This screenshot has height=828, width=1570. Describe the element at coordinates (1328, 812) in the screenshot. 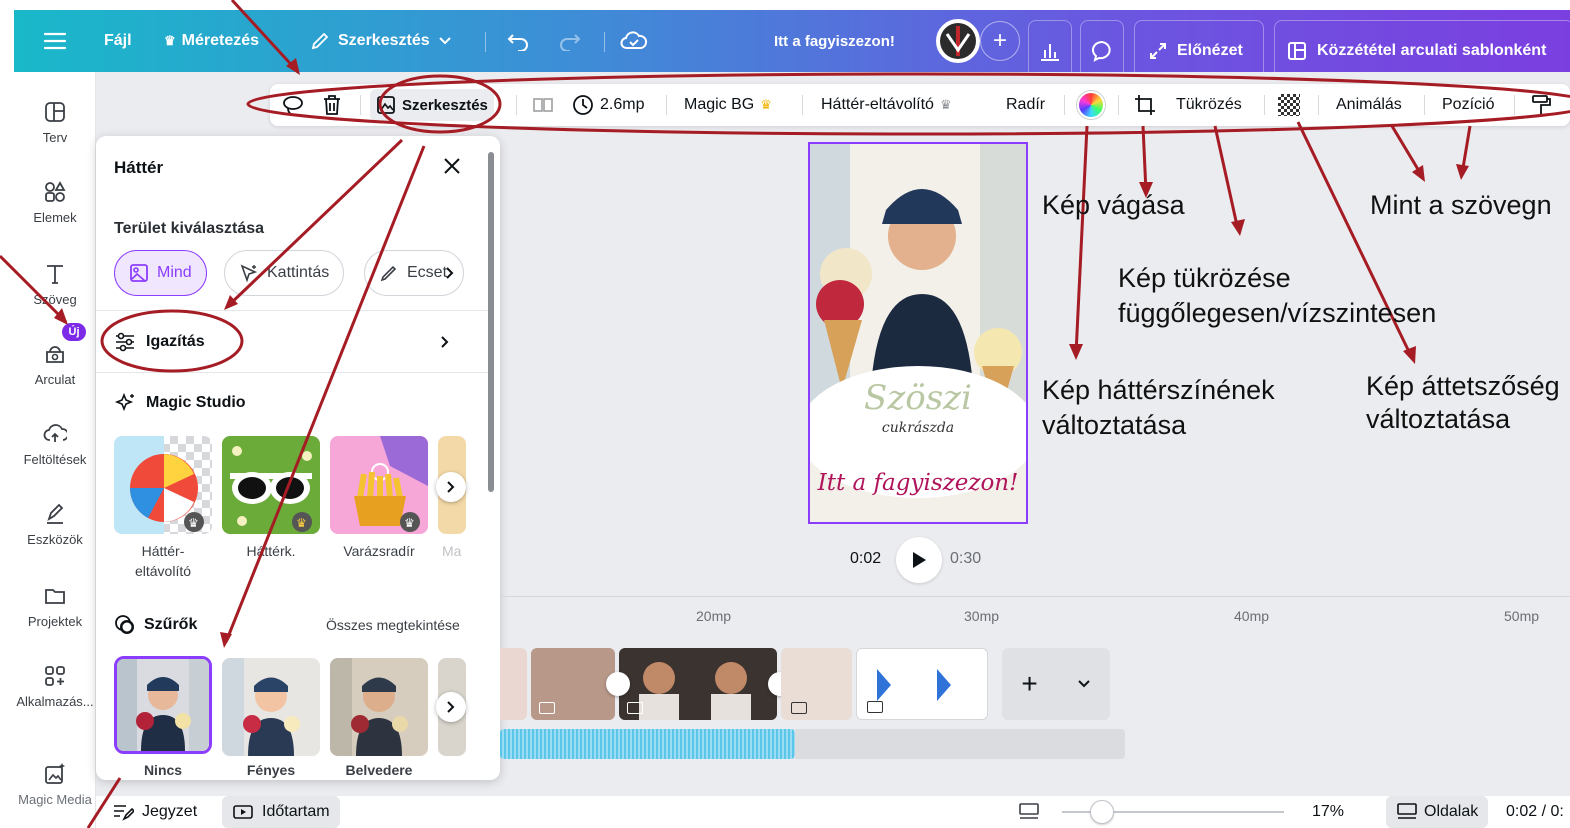

I see `zoom-value: 17%` at that location.